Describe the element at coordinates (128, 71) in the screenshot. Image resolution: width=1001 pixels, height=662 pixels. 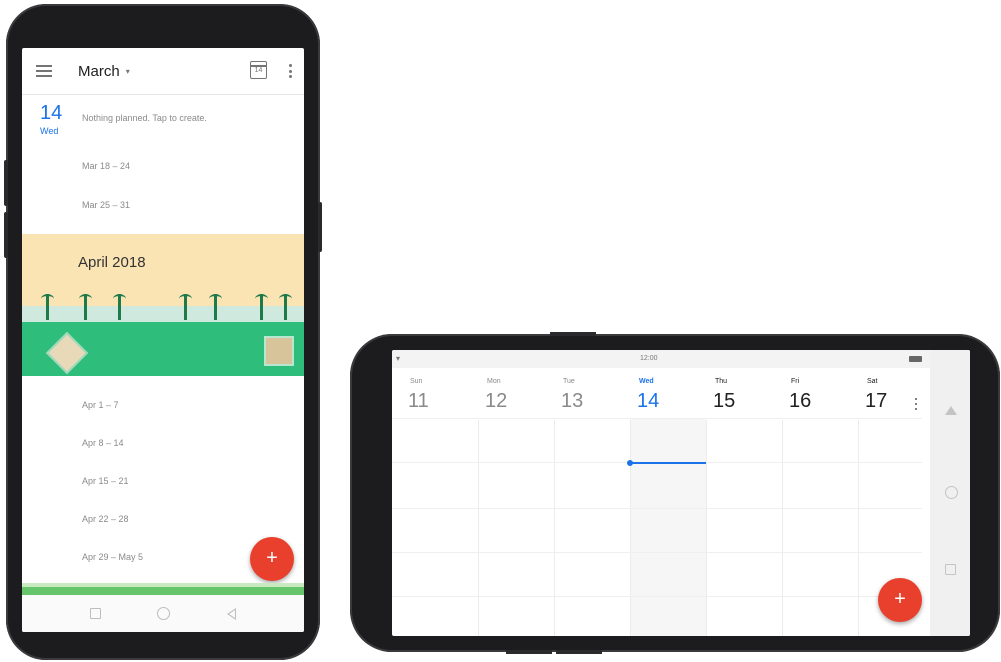
I see `chevron-down-icon: ▾` at that location.